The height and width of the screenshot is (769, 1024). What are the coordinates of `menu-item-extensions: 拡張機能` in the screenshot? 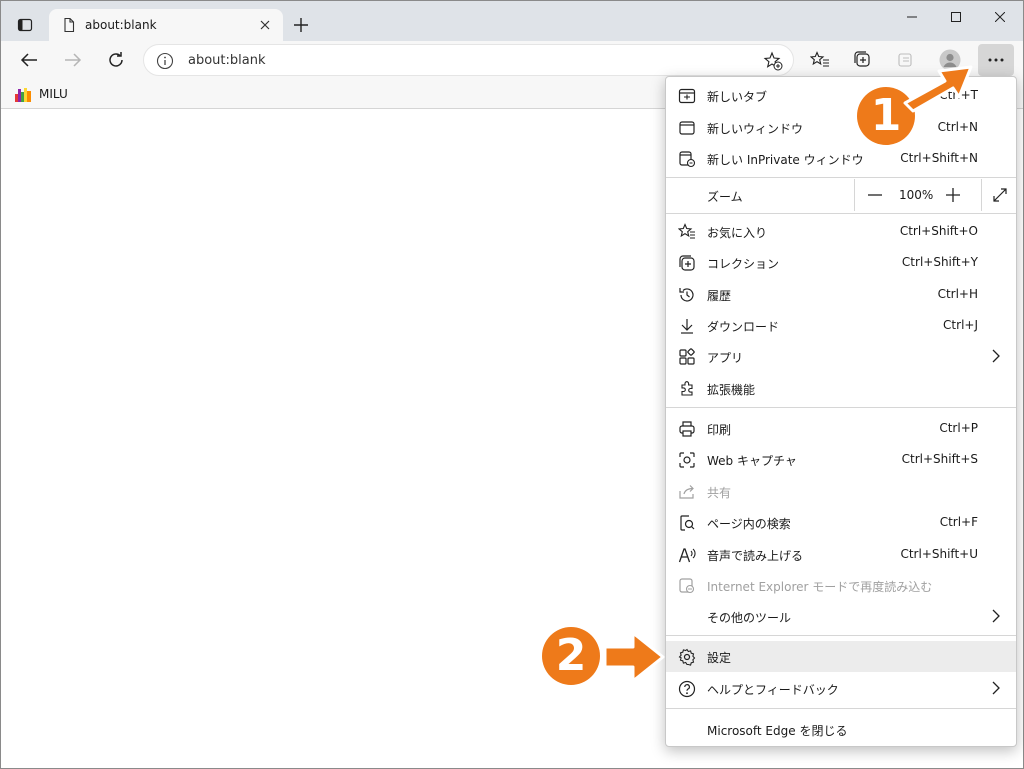 It's located at (841, 388).